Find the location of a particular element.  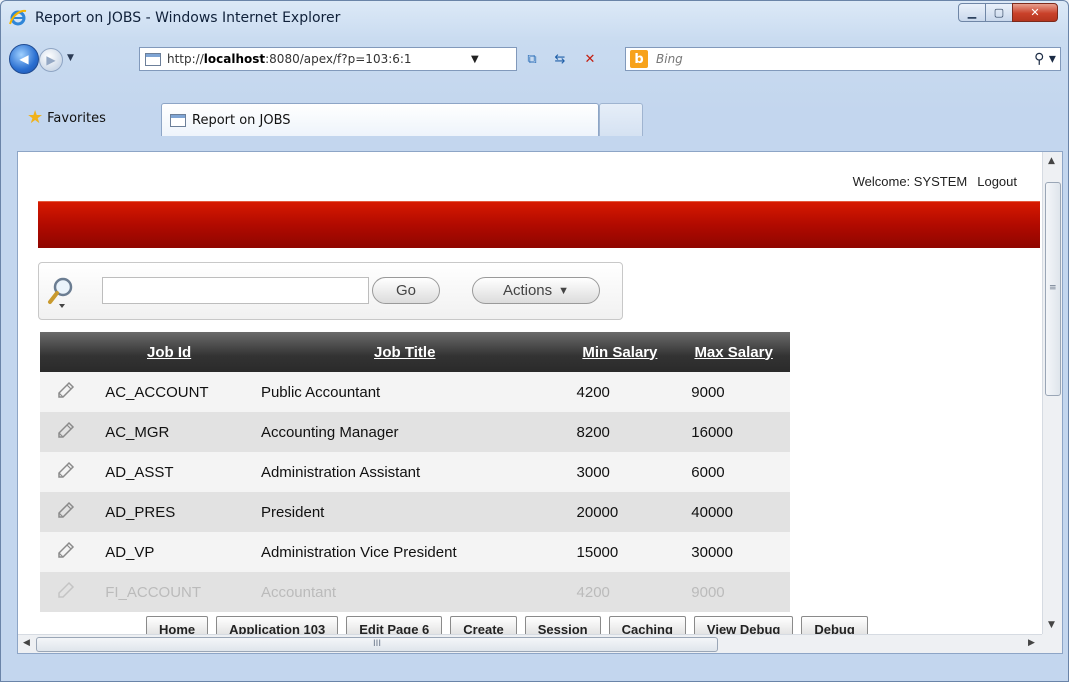

cell-min-salary: 20000 is located at coordinates (620, 512).